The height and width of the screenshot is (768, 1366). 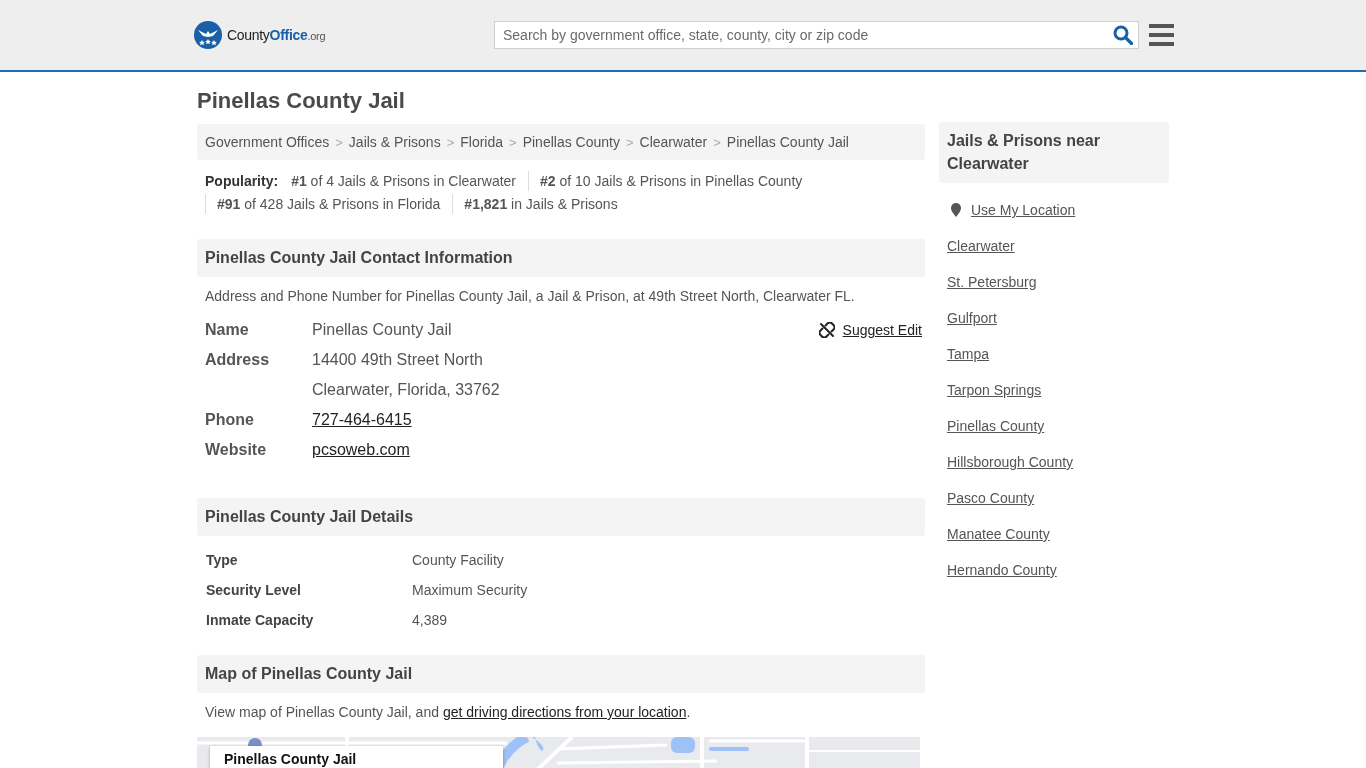 I want to click on broken-link-icon, so click(x=826, y=330).